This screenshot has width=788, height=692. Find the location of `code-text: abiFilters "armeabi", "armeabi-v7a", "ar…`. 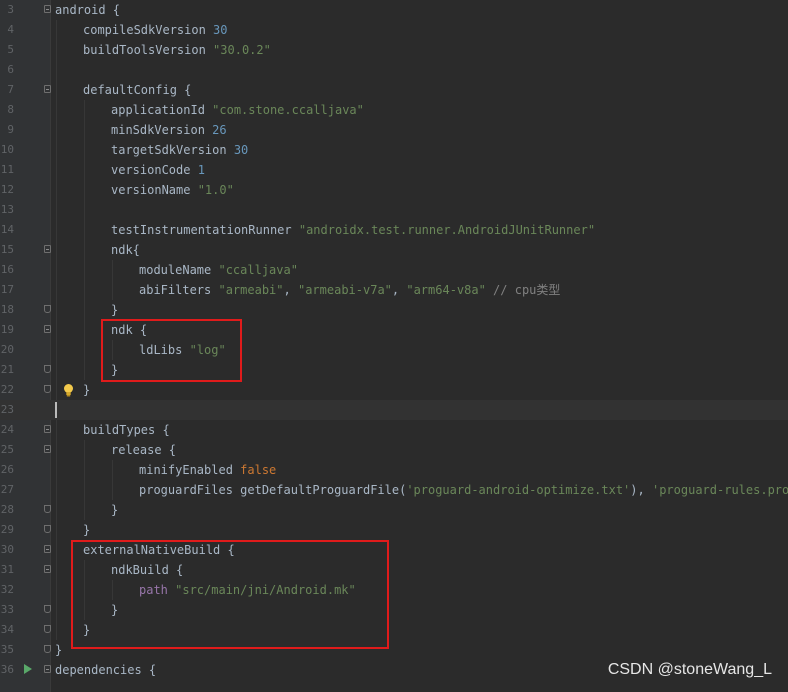

code-text: abiFilters "armeabi", "armeabi-v7a", "ar… is located at coordinates (349, 290).